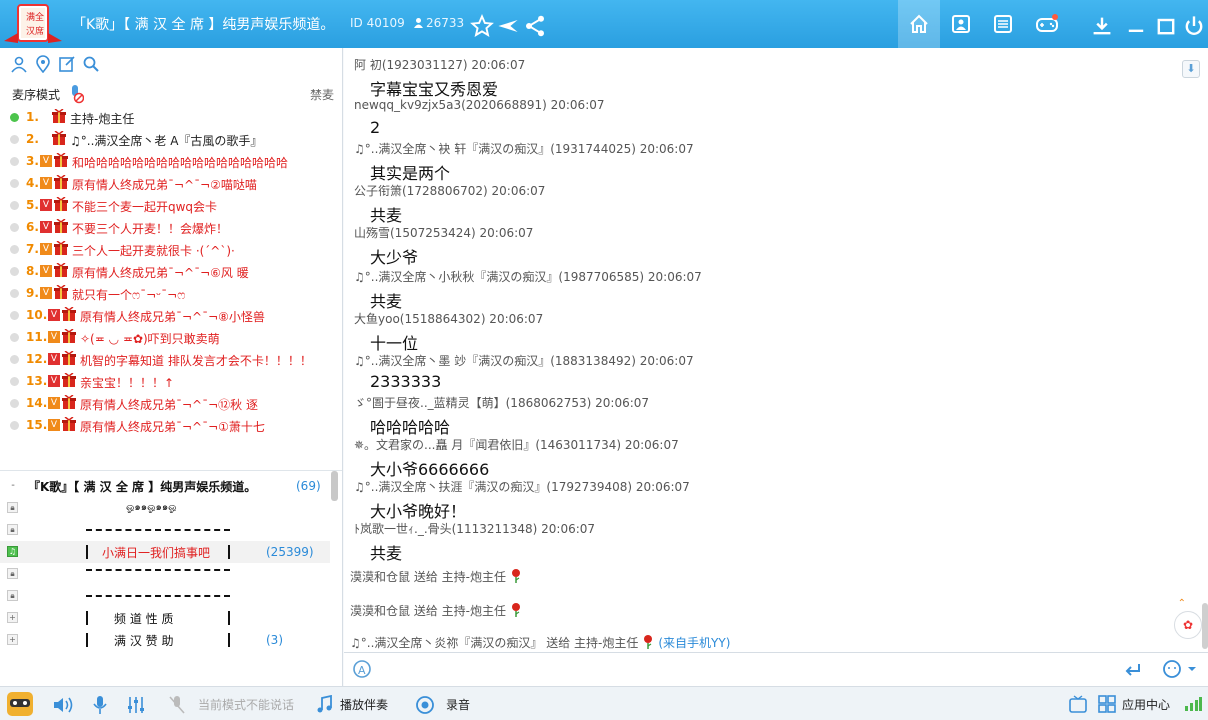 Image resolution: width=1208 pixels, height=720 pixels. Describe the element at coordinates (445, 23) in the screenshot. I see `online-count: 26733` at that location.